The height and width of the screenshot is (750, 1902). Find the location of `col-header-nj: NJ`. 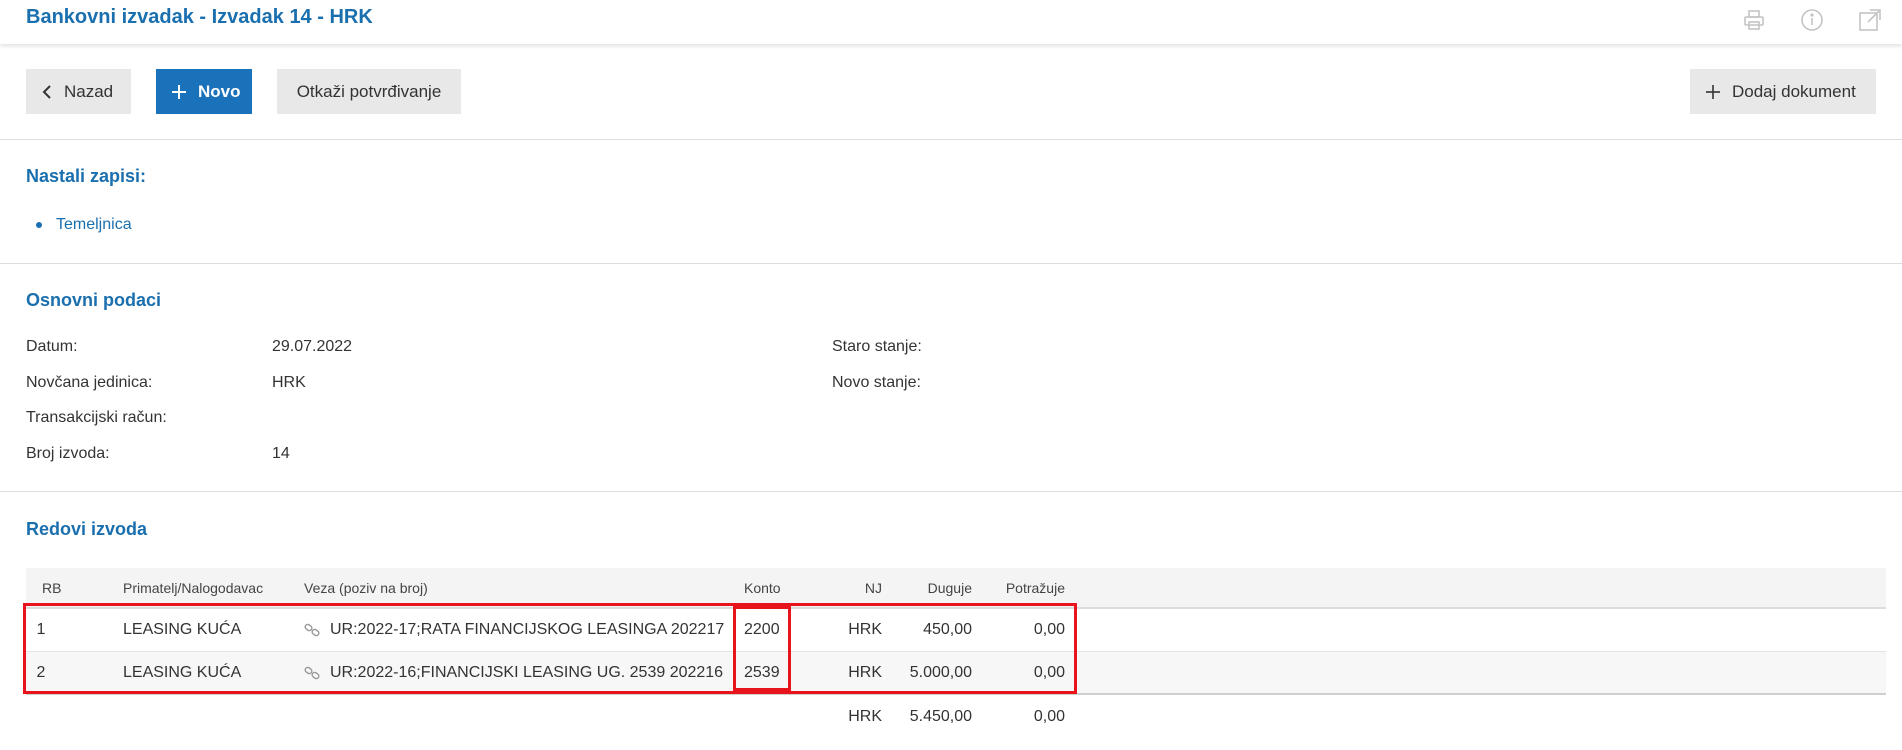

col-header-nj: NJ is located at coordinates (854, 587).